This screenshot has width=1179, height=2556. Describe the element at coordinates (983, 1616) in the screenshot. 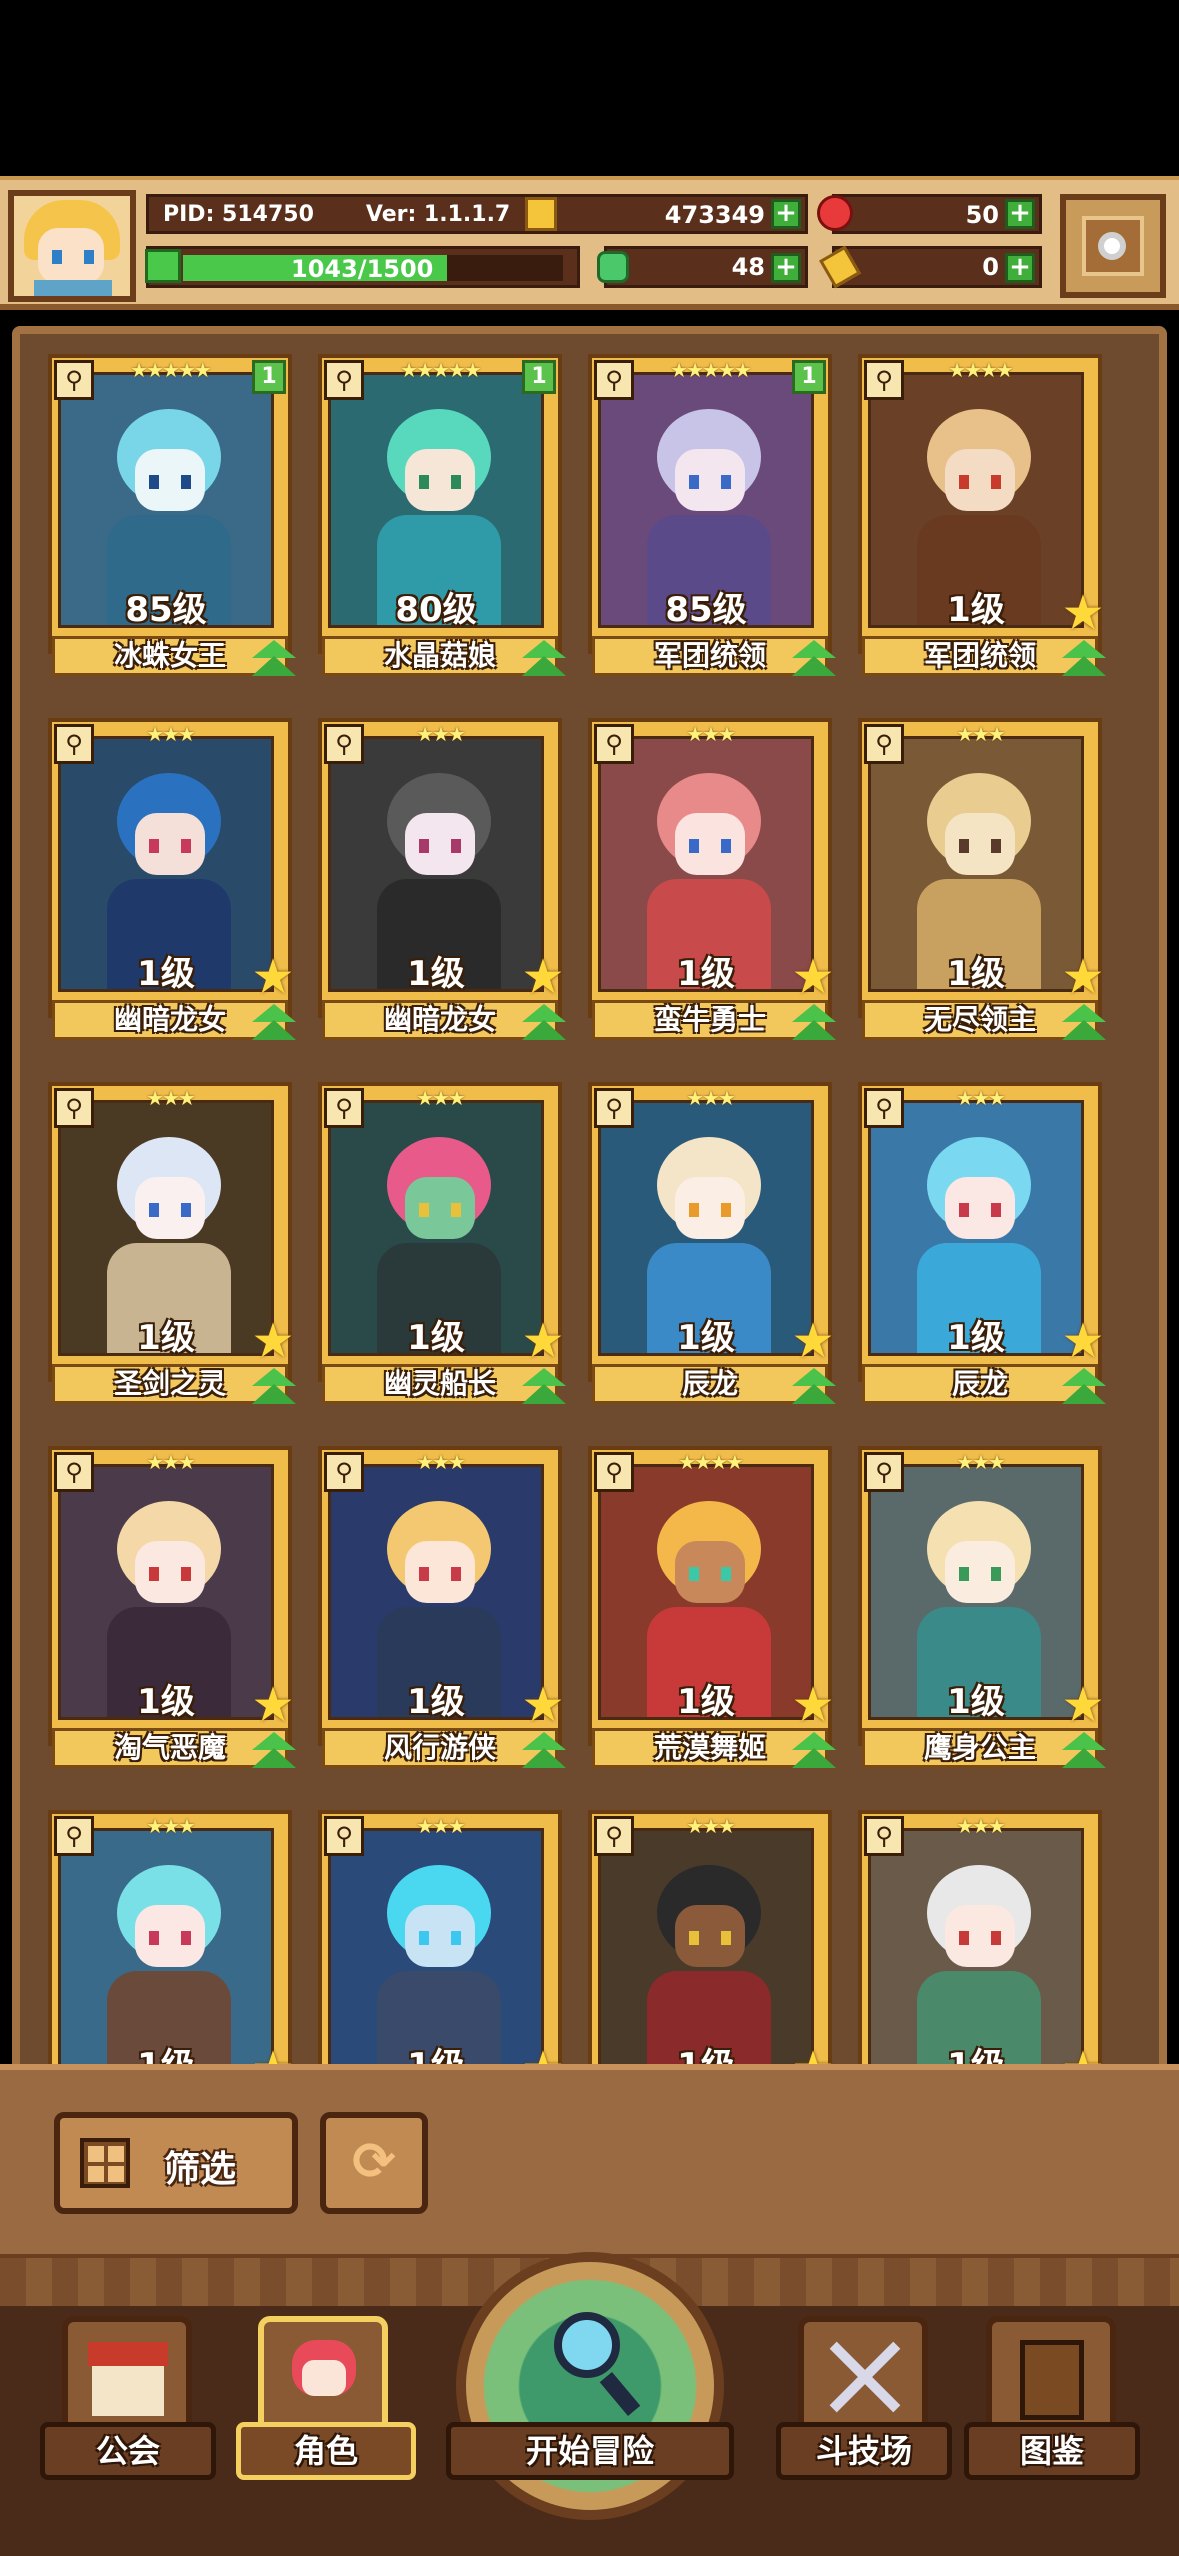

I see `character-card: ⚲ ★★★ 1级 鹰身公主 ★` at that location.